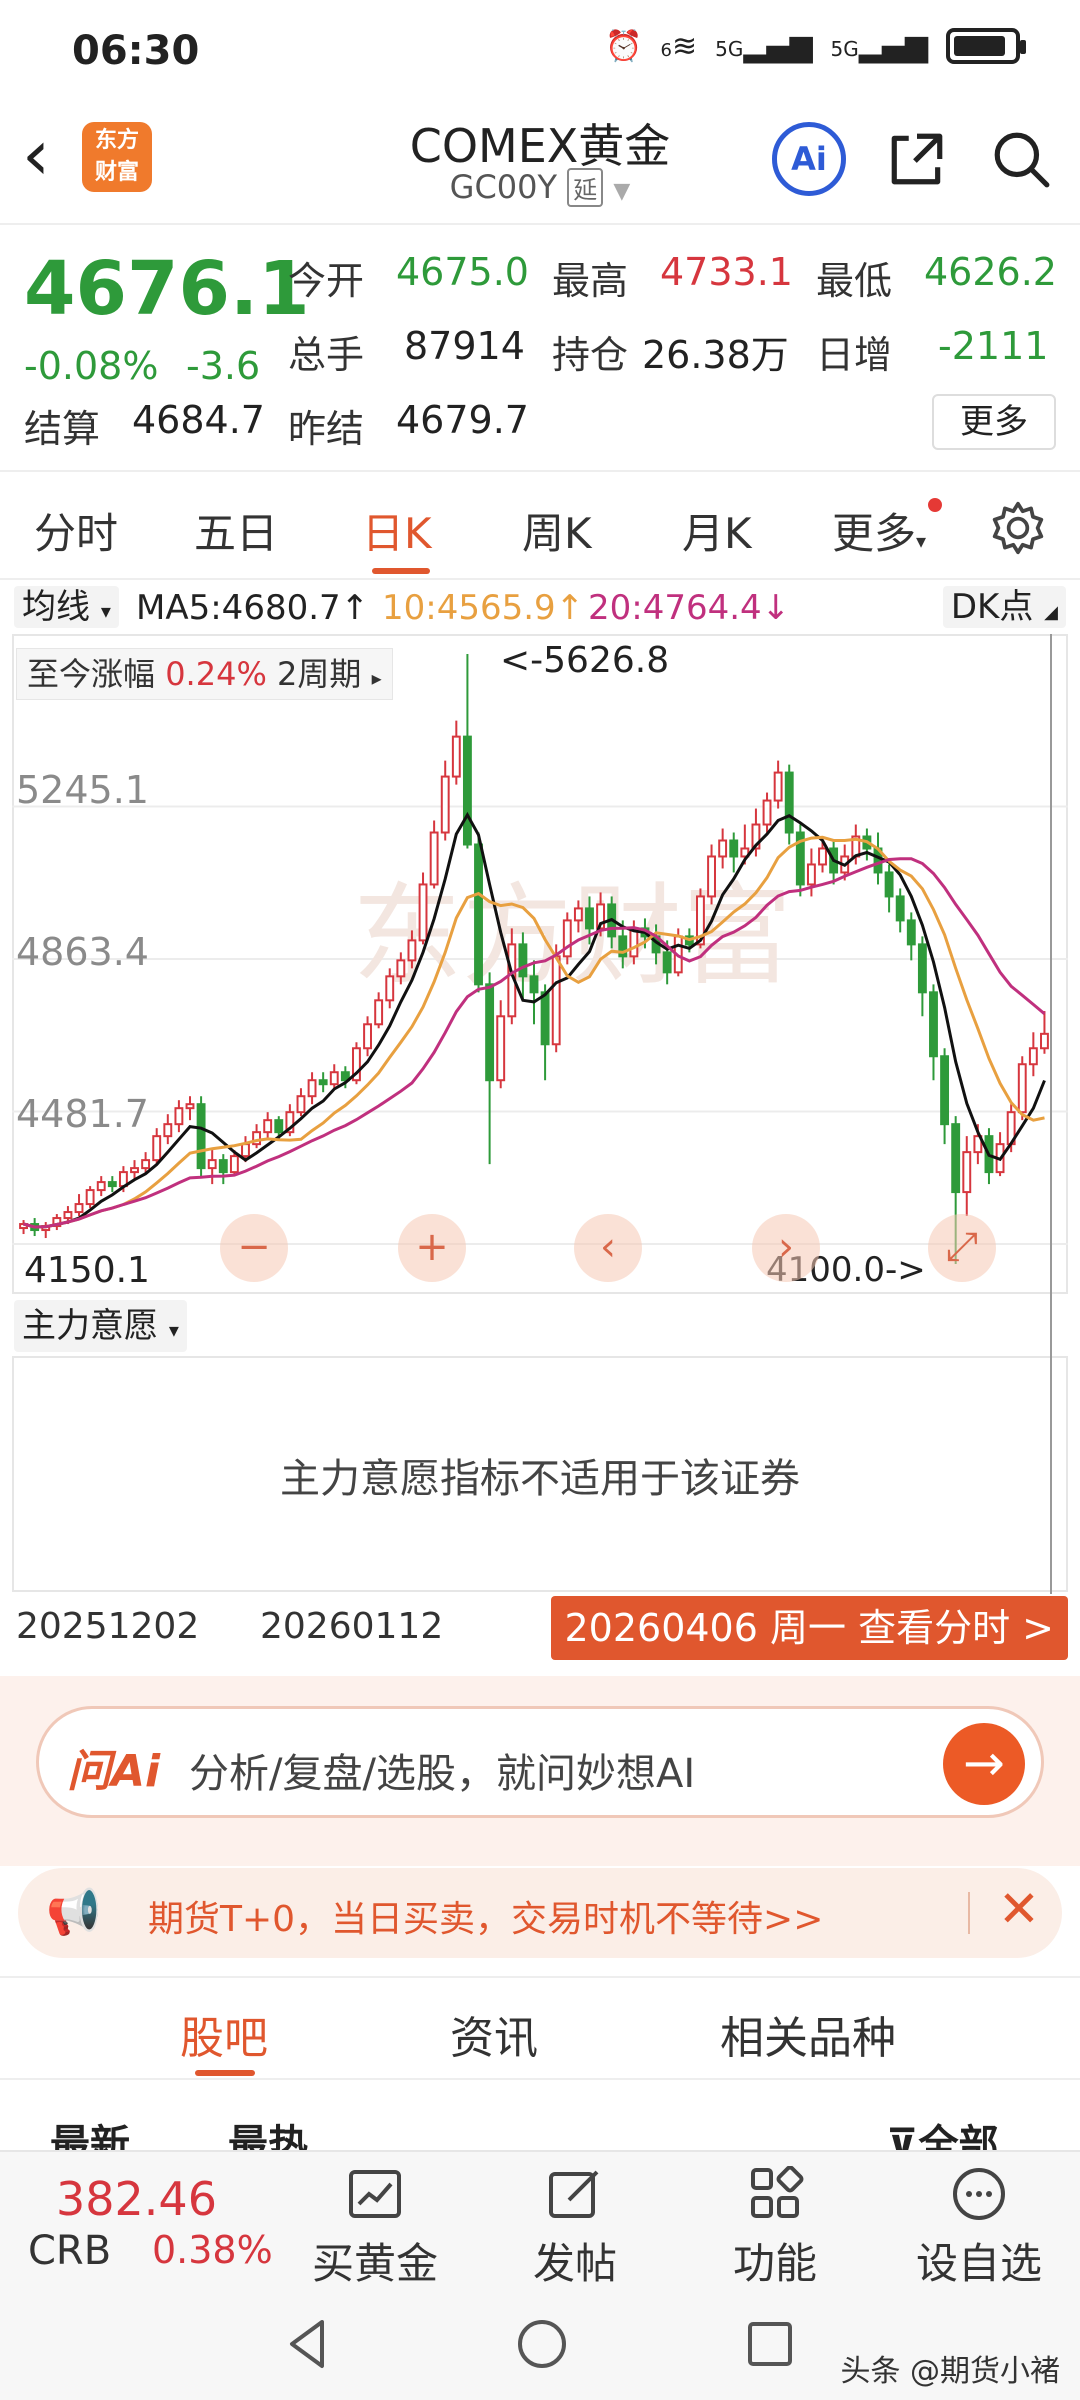 Image resolution: width=1080 pixels, height=2400 pixels. Describe the element at coordinates (66, 607) in the screenshot. I see `ma-select: 均线 ▾` at that location.